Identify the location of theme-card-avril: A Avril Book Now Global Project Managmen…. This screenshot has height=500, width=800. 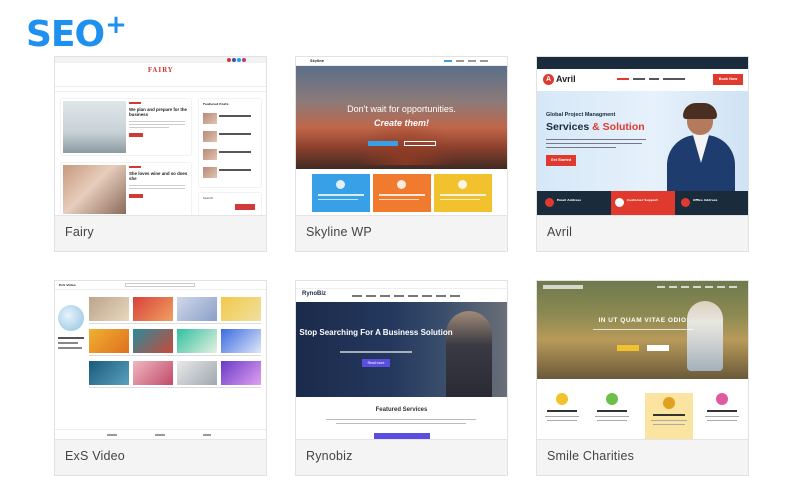
(642, 154).